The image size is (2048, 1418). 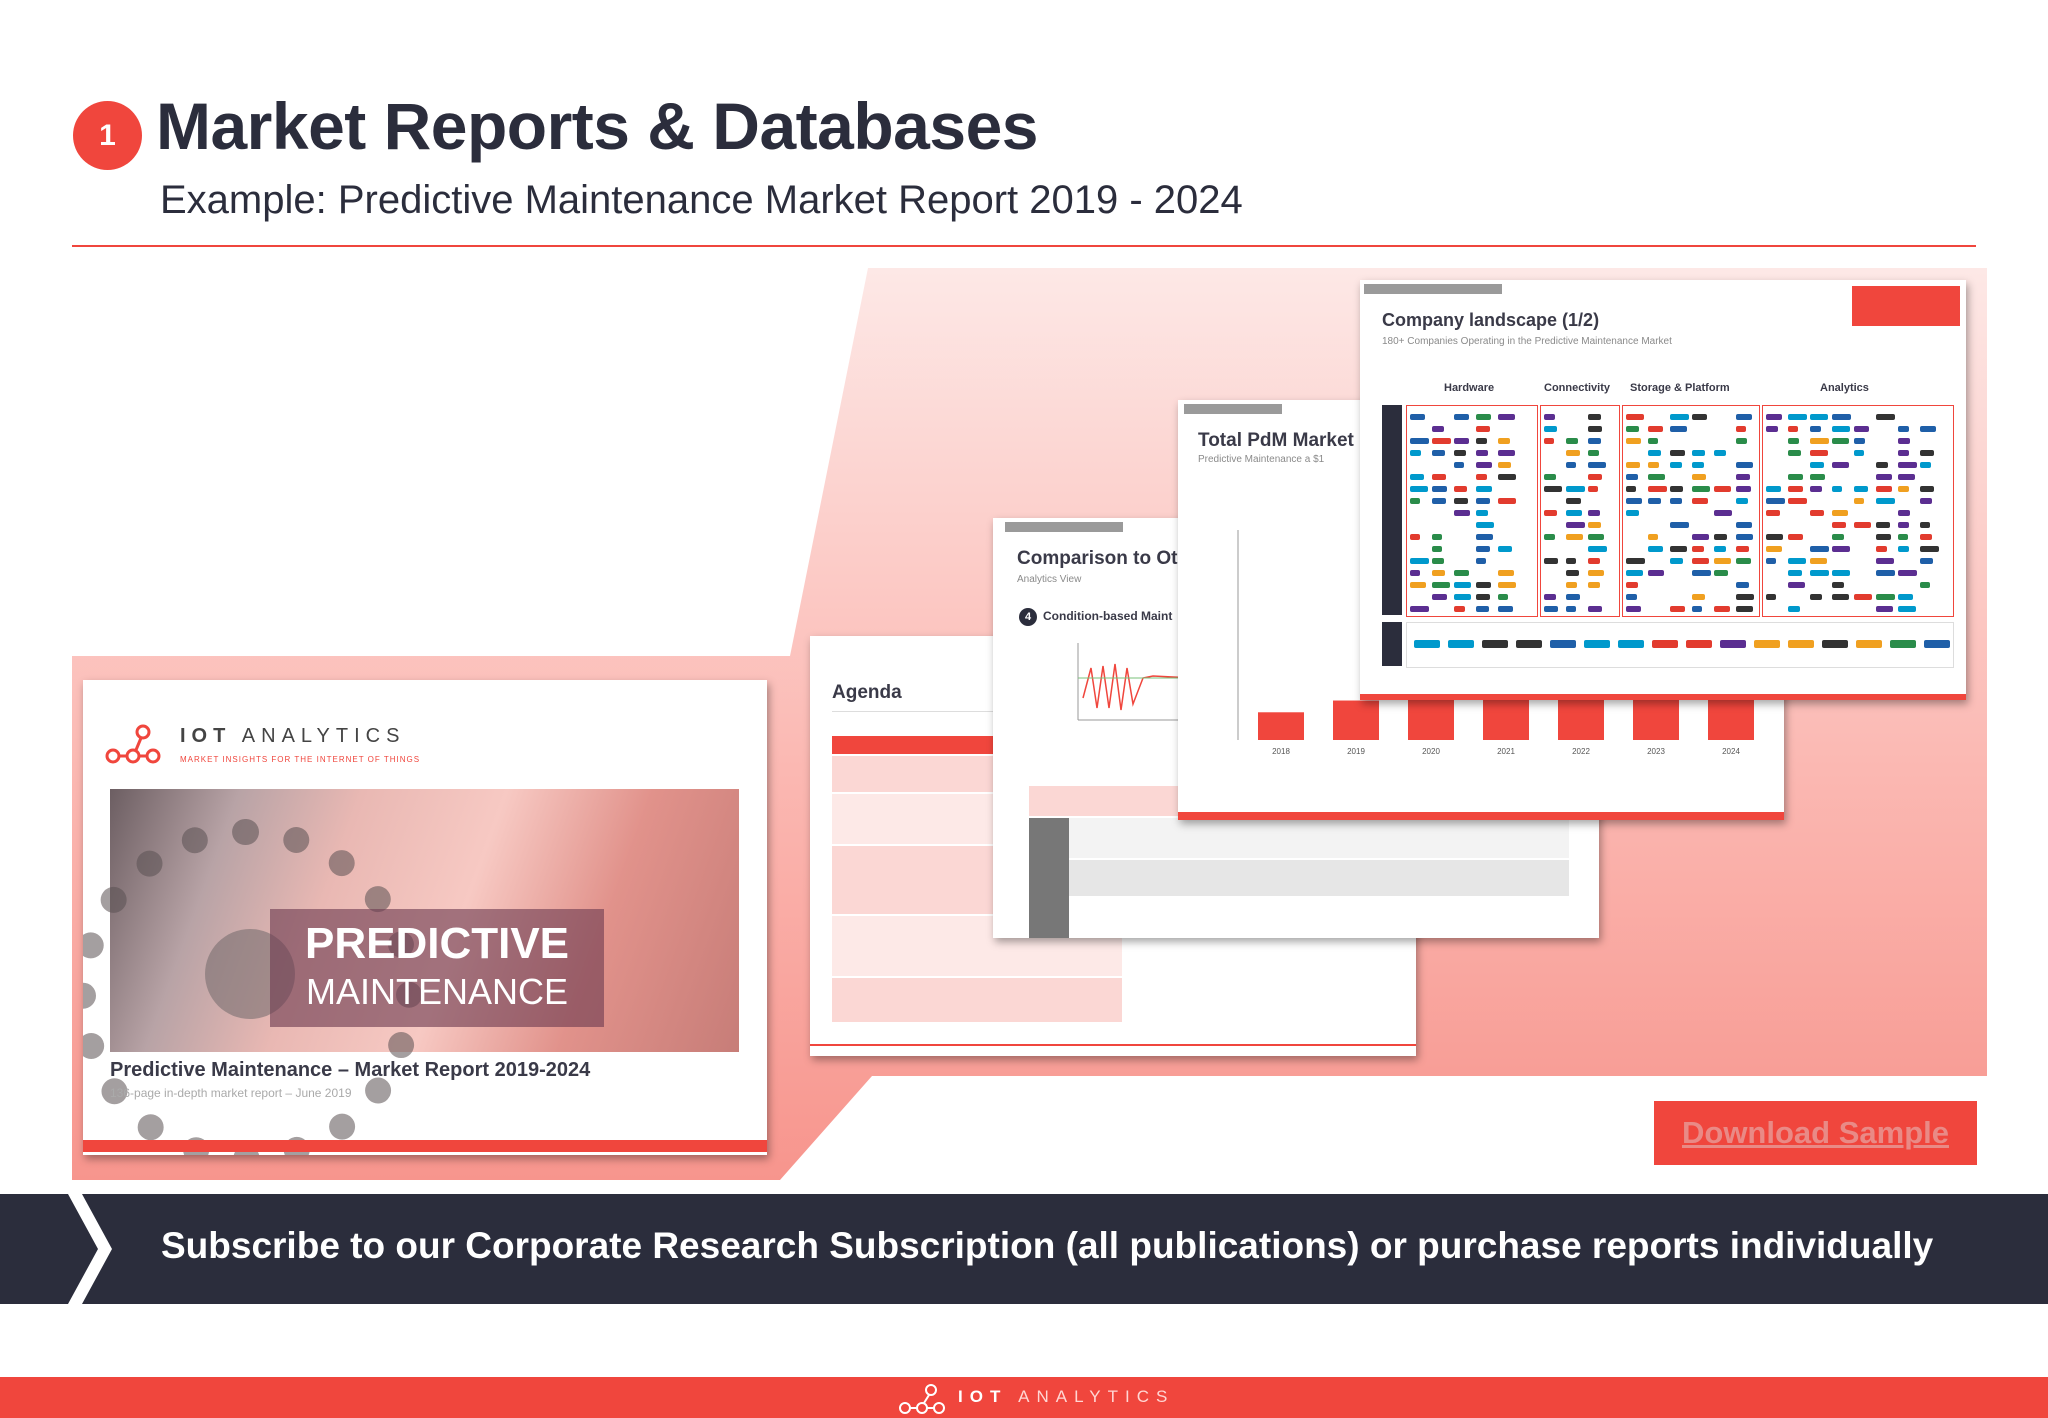 I want to click on agenda-slide-title: Agenda, so click(x=867, y=692).